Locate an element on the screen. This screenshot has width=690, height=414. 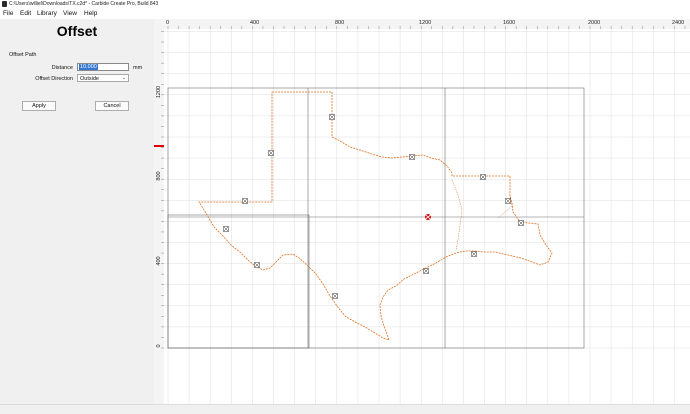
distance-label: Distance is located at coordinates (62, 68).